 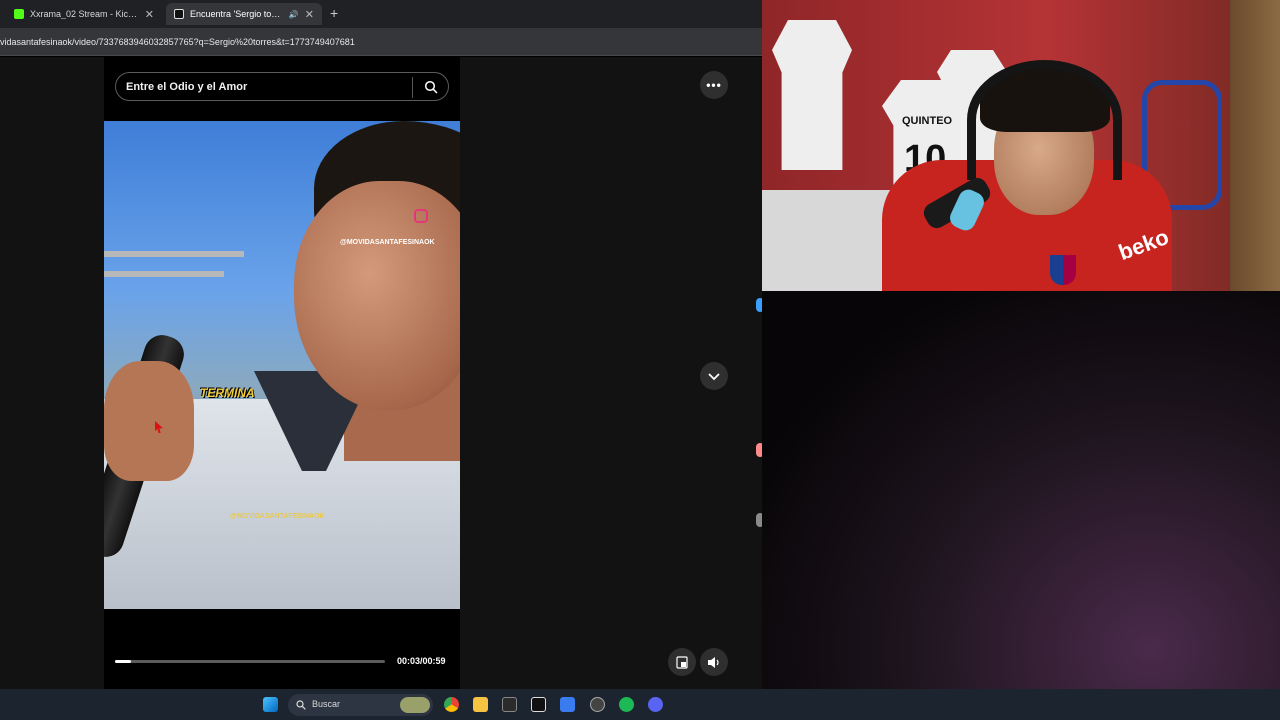 I want to click on search-input: Entre el Odio y el Amor, so click(x=186, y=87).